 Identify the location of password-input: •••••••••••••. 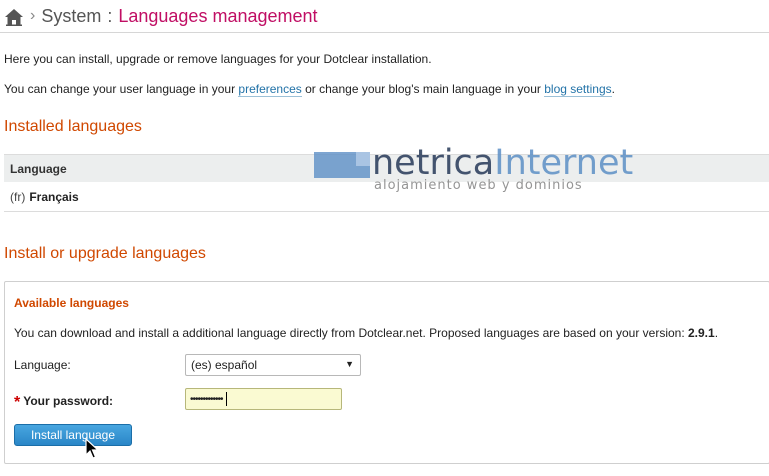
(263, 399).